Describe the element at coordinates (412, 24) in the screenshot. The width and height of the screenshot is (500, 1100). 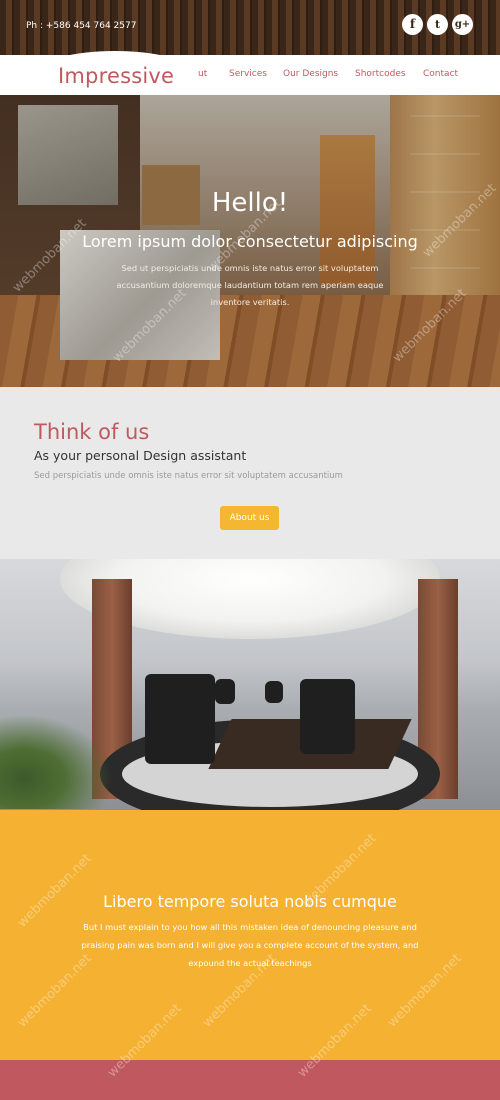
I see `facebook-icon: f` at that location.